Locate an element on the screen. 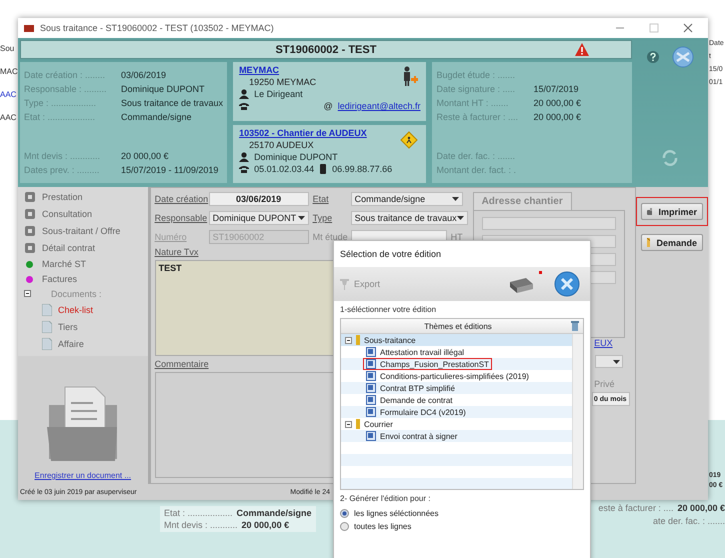 This screenshot has width=725, height=558. group-label: Documents : is located at coordinates (76, 294).